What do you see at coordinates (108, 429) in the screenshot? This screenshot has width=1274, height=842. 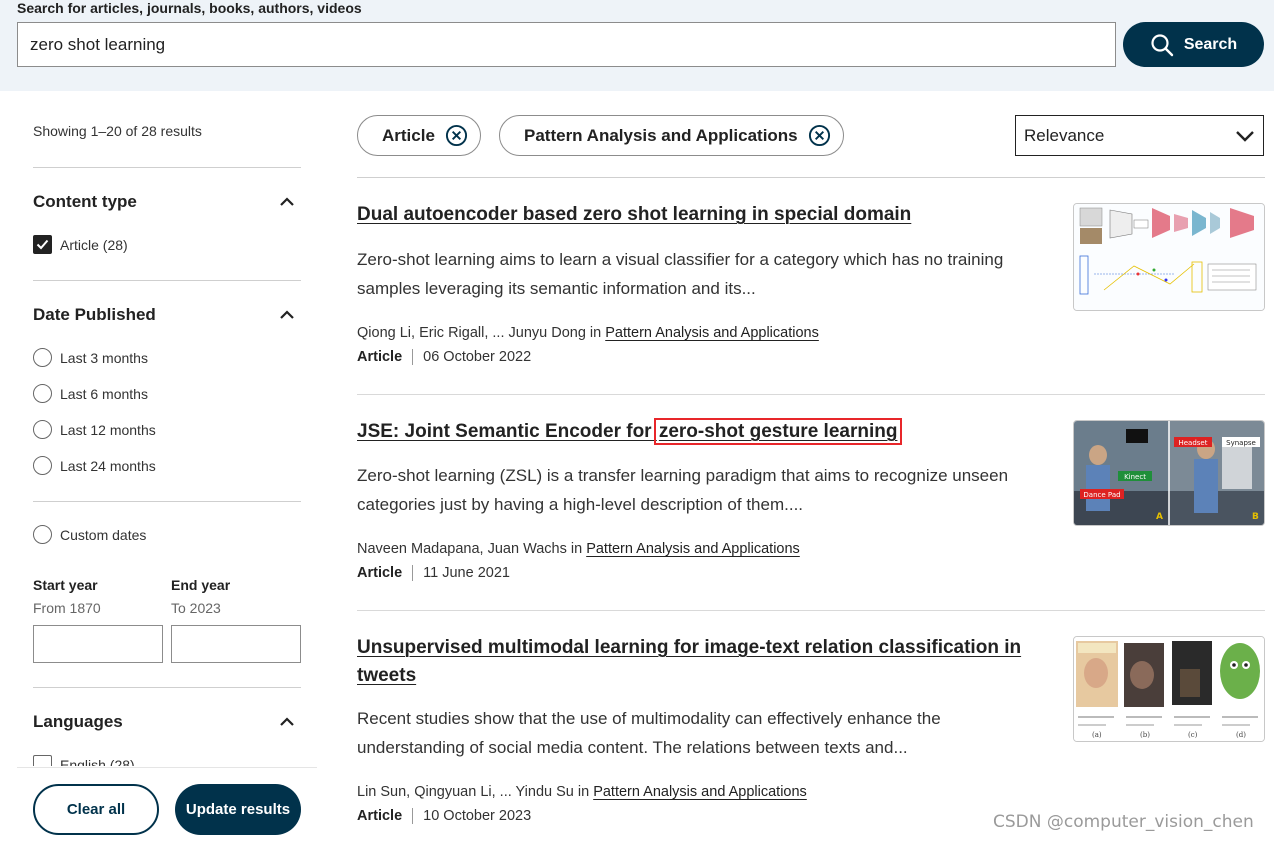 I see `date-option-label: Last 12 months` at bounding box center [108, 429].